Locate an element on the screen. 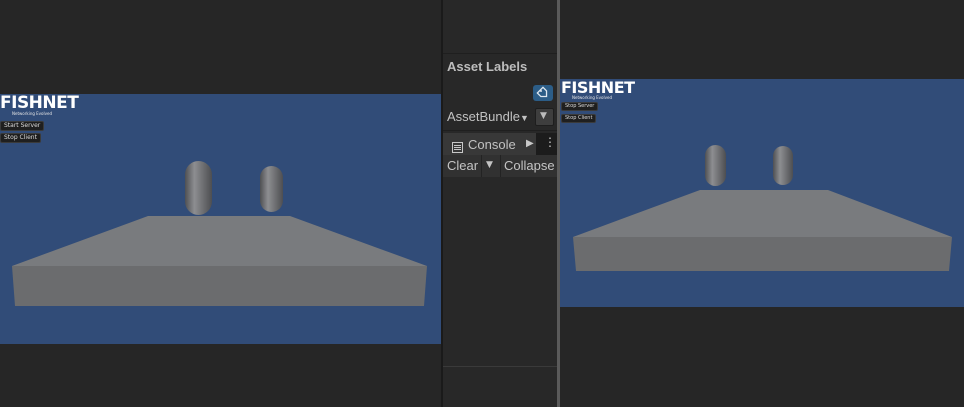 The image size is (964, 407). section-separator is located at coordinates (500, 130).